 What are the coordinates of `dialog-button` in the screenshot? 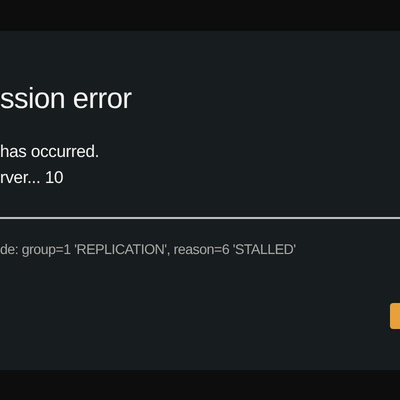 It's located at (395, 316).